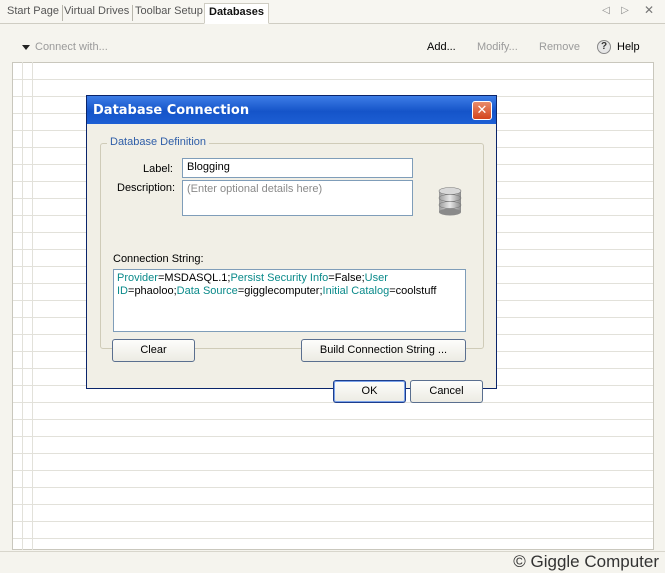  I want to click on help-icon: ?, so click(604, 47).